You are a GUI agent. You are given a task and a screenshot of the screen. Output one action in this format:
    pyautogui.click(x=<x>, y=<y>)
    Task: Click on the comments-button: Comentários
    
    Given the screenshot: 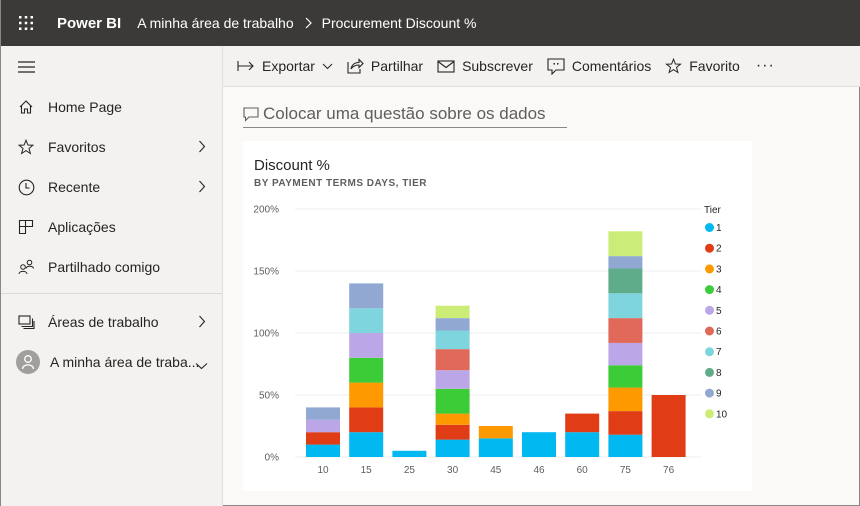 What is the action you would take?
    pyautogui.click(x=599, y=66)
    